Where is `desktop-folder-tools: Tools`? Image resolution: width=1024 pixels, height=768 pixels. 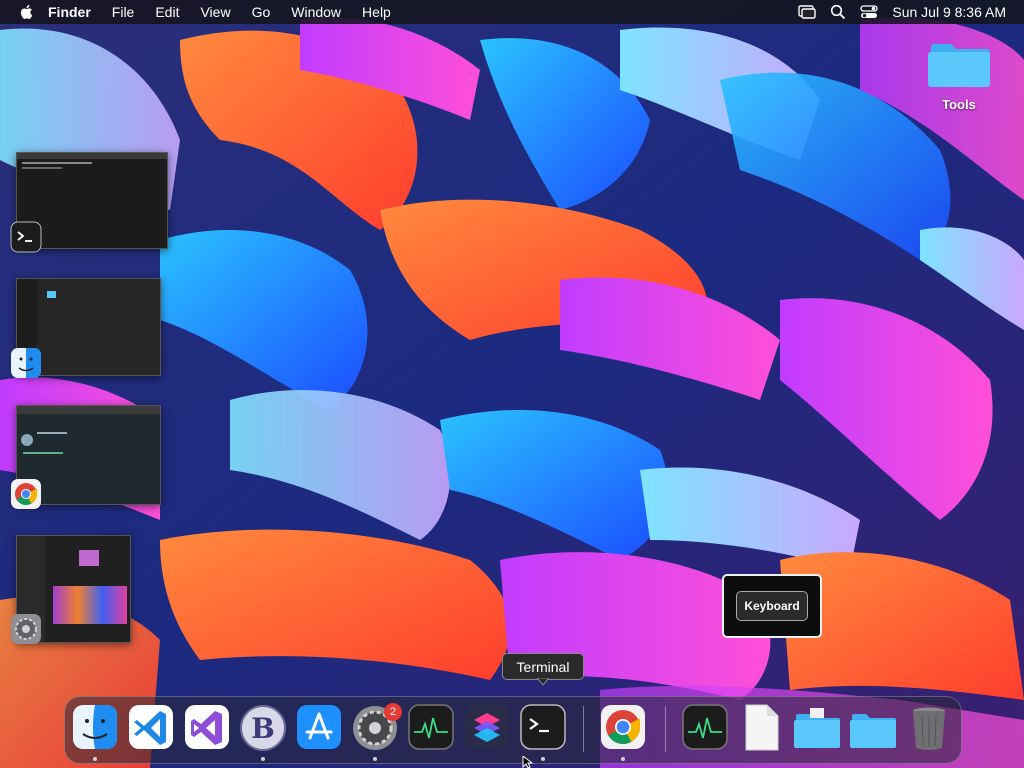
desktop-folder-tools: Tools is located at coordinates (959, 74).